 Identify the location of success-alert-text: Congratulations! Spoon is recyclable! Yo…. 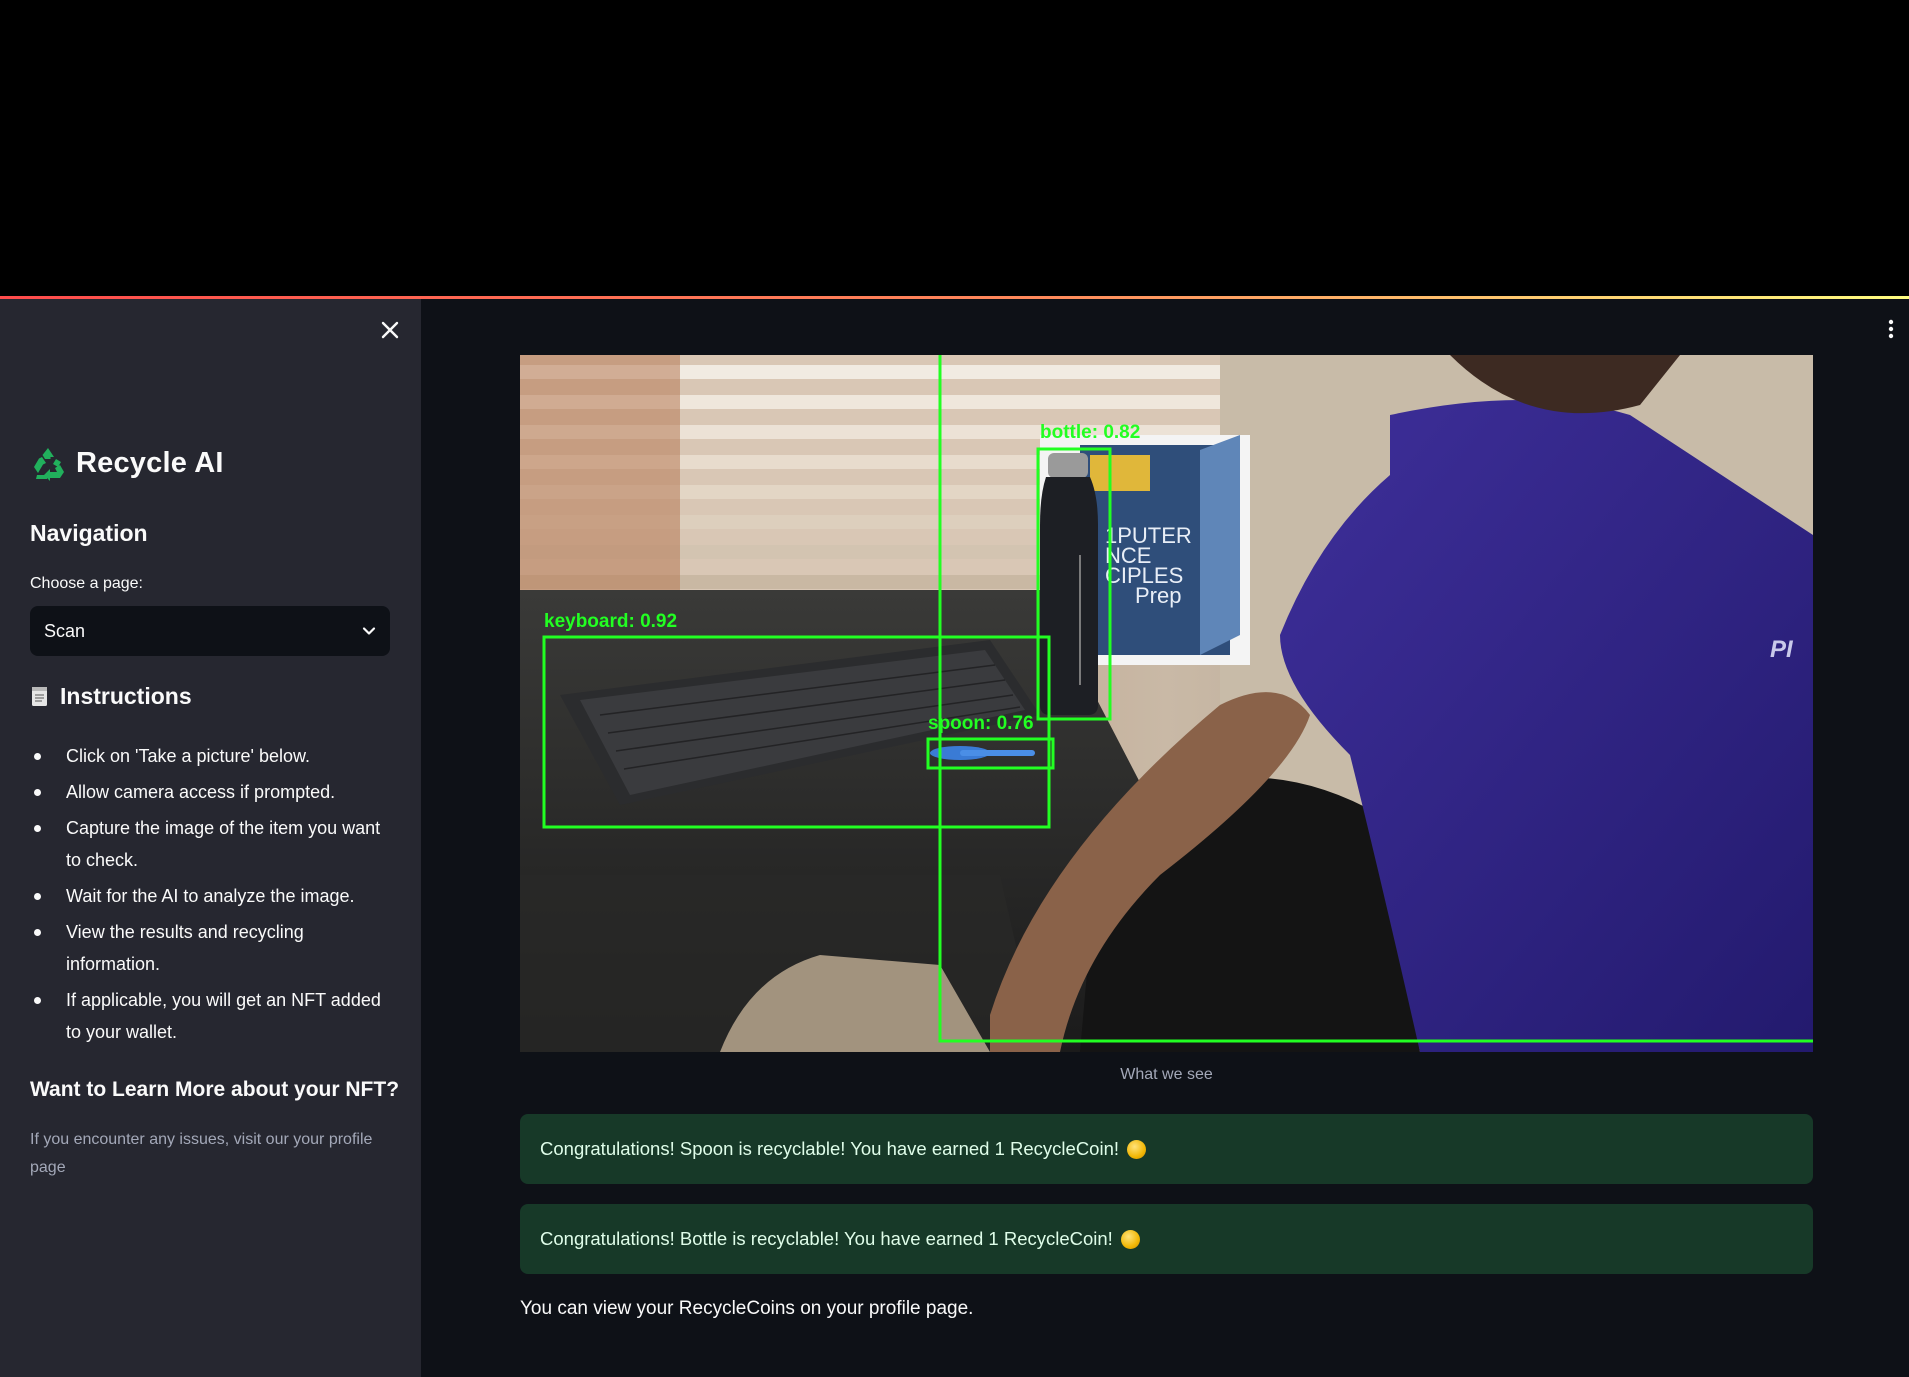
(830, 1148).